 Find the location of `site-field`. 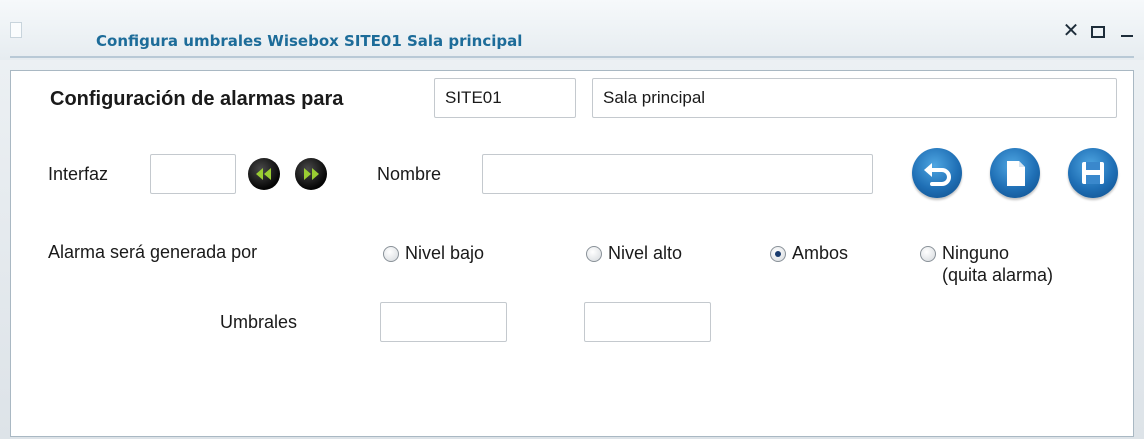

site-field is located at coordinates (505, 98).